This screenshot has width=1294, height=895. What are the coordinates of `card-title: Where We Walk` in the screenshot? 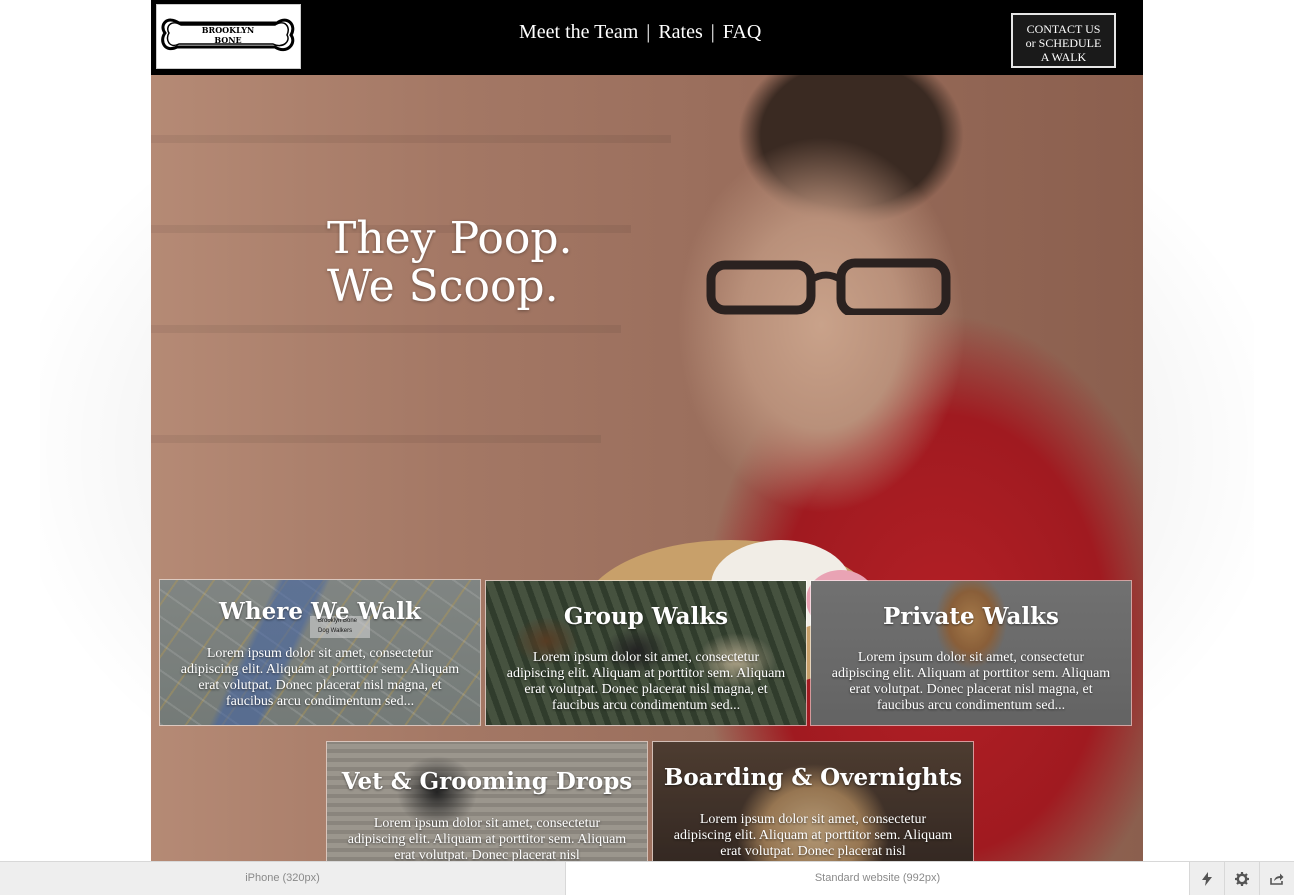 It's located at (320, 611).